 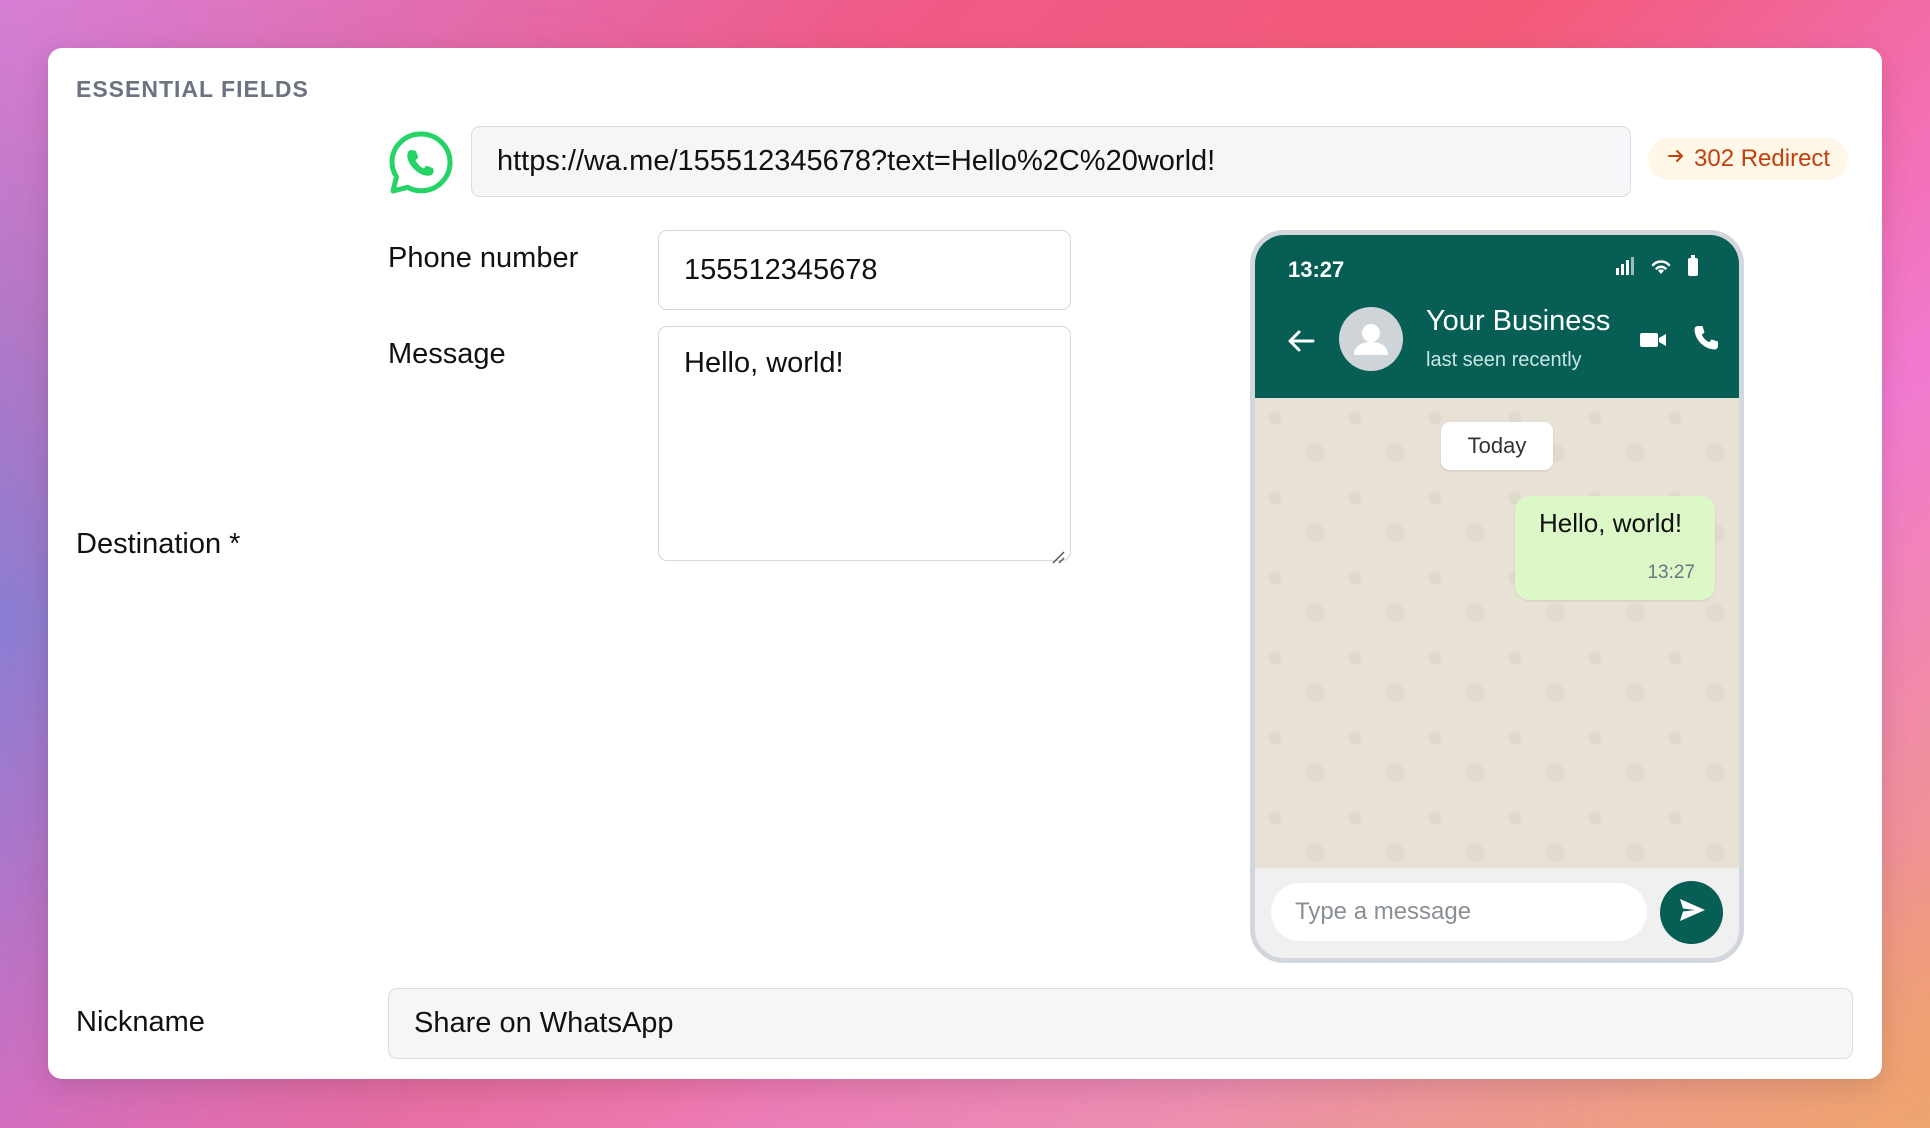 What do you see at coordinates (1301, 341) in the screenshot?
I see `back-arrow-icon` at bounding box center [1301, 341].